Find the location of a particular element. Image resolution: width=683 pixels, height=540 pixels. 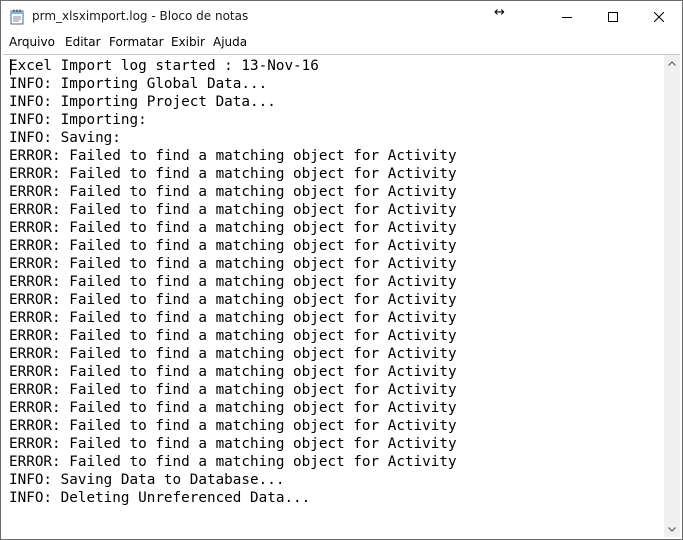

minimize-icon is located at coordinates (567, 17).